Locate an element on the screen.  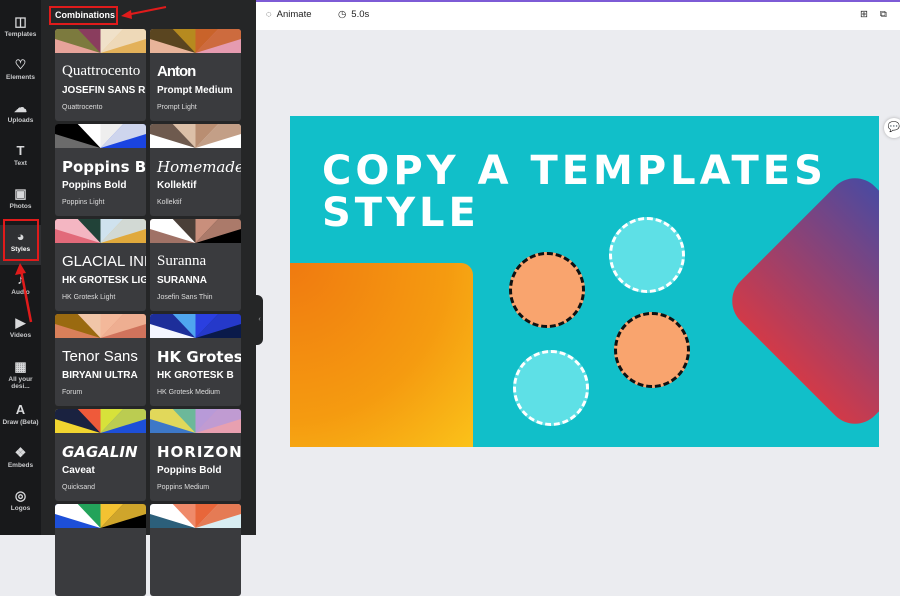
annotation-arrows is located at coordinates (91, 164).